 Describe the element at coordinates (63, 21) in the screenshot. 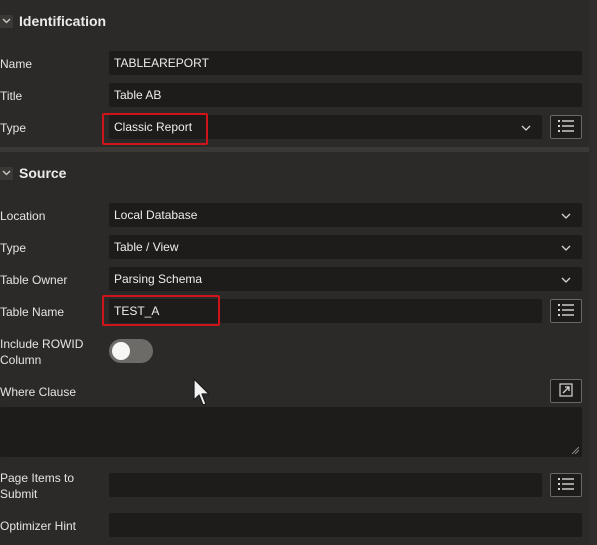

I see `identification-title: Identification` at that location.